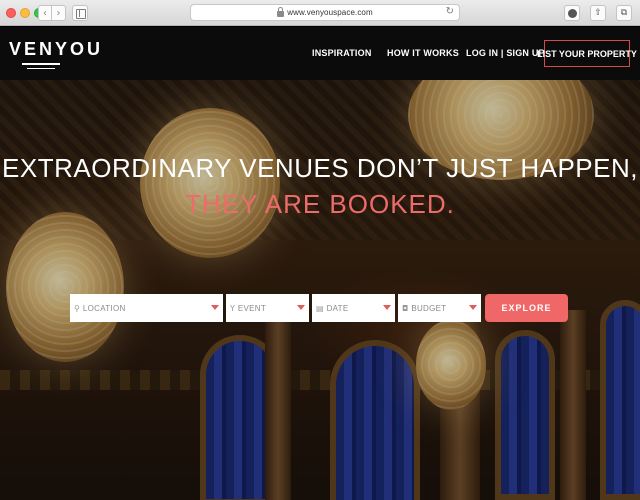  Describe the element at coordinates (429, 308) in the screenshot. I see `budget-placeholder: BUDGET` at that location.